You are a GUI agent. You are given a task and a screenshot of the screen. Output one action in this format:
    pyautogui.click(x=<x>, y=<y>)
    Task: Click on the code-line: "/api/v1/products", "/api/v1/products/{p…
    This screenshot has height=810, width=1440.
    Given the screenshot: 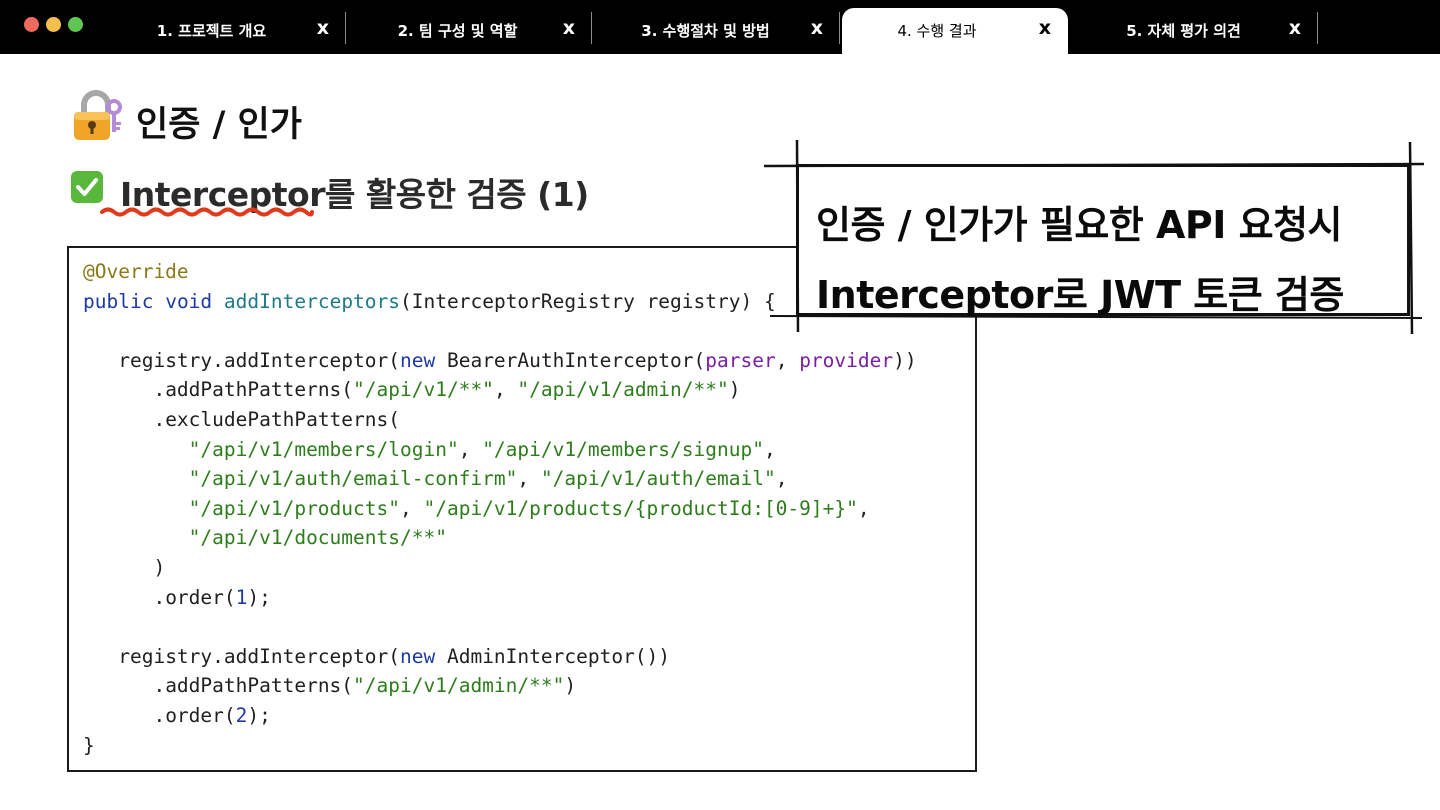 What is the action you would take?
    pyautogui.click(x=500, y=509)
    